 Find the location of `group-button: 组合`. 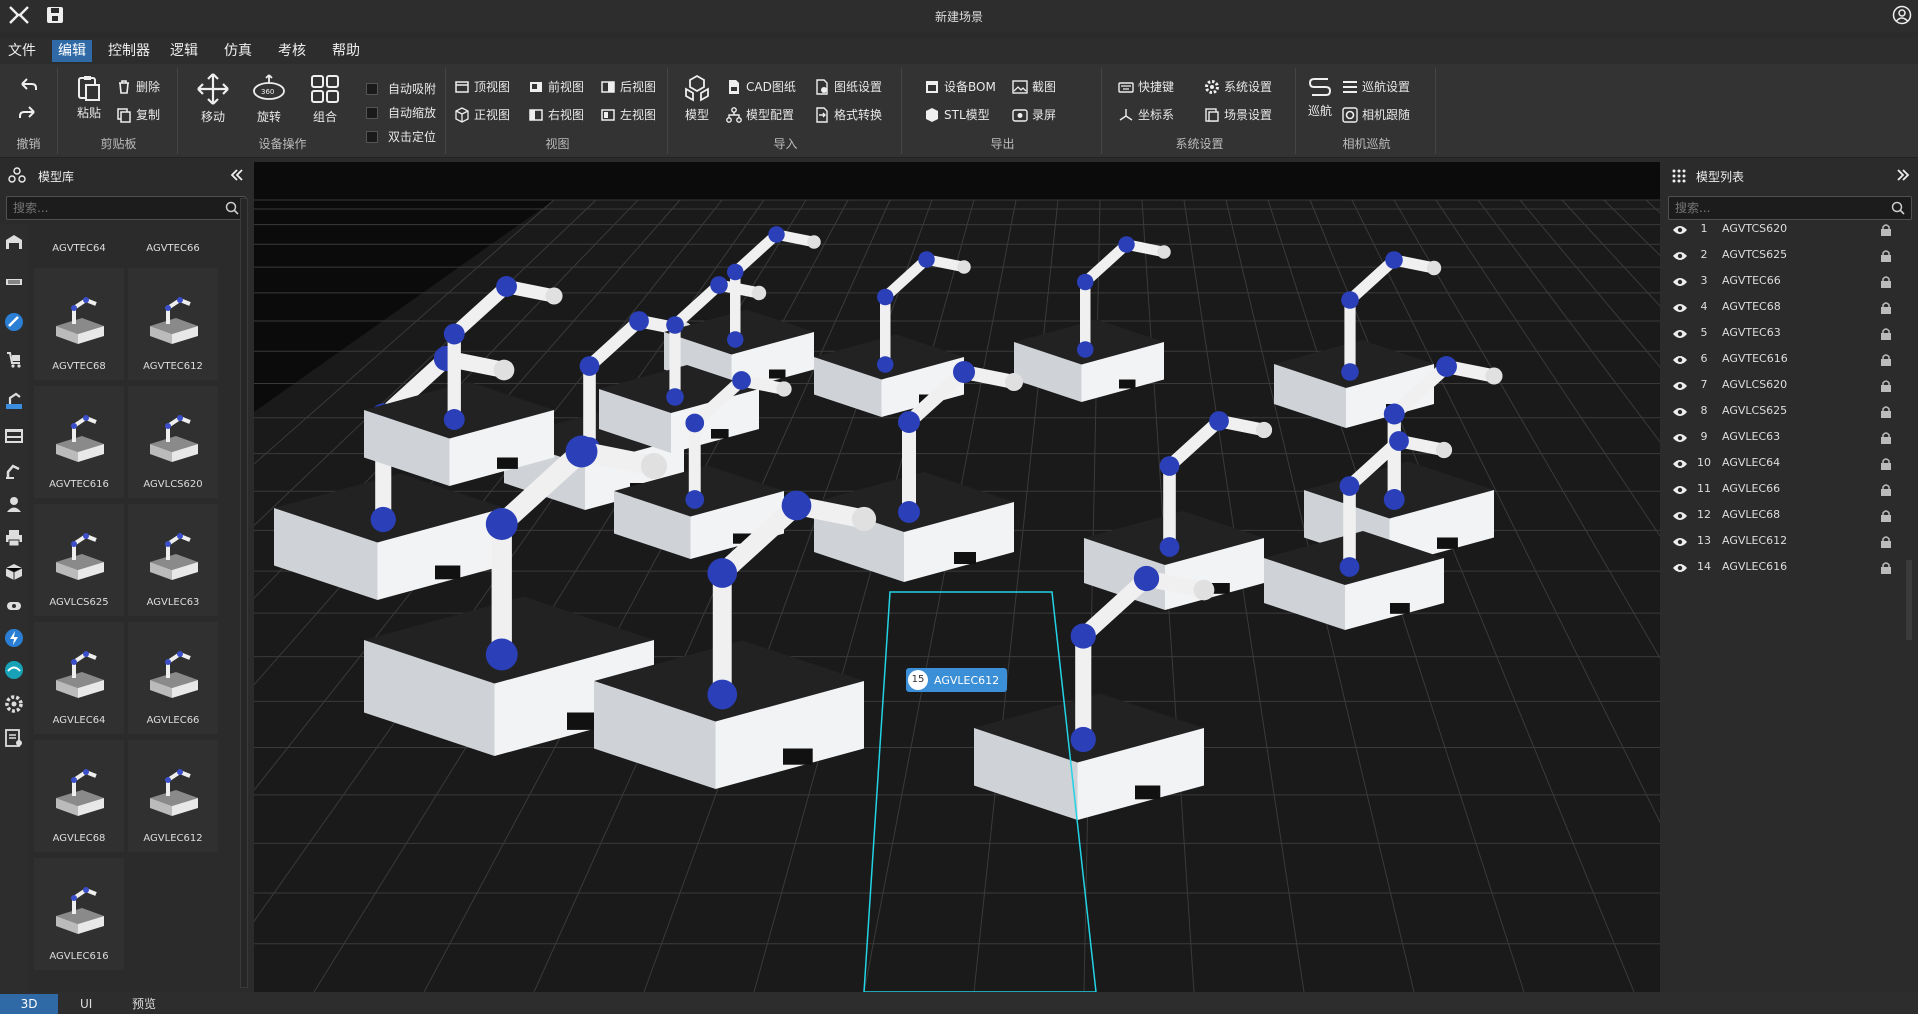

group-button: 组合 is located at coordinates (325, 98).